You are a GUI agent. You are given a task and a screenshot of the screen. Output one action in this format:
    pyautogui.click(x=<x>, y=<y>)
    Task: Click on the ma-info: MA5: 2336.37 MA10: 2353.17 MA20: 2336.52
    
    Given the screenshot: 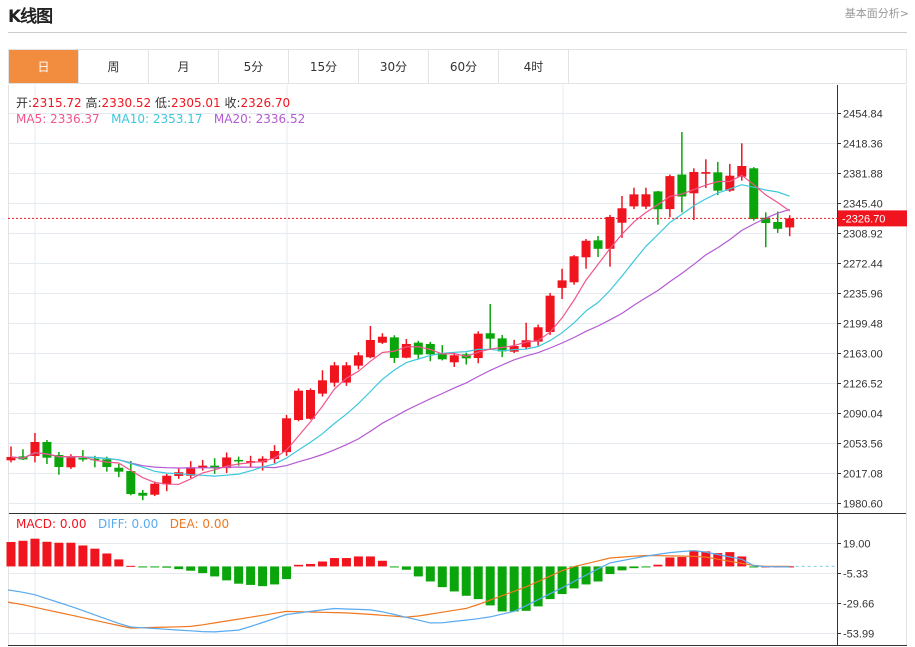 What is the action you would take?
    pyautogui.click(x=160, y=119)
    